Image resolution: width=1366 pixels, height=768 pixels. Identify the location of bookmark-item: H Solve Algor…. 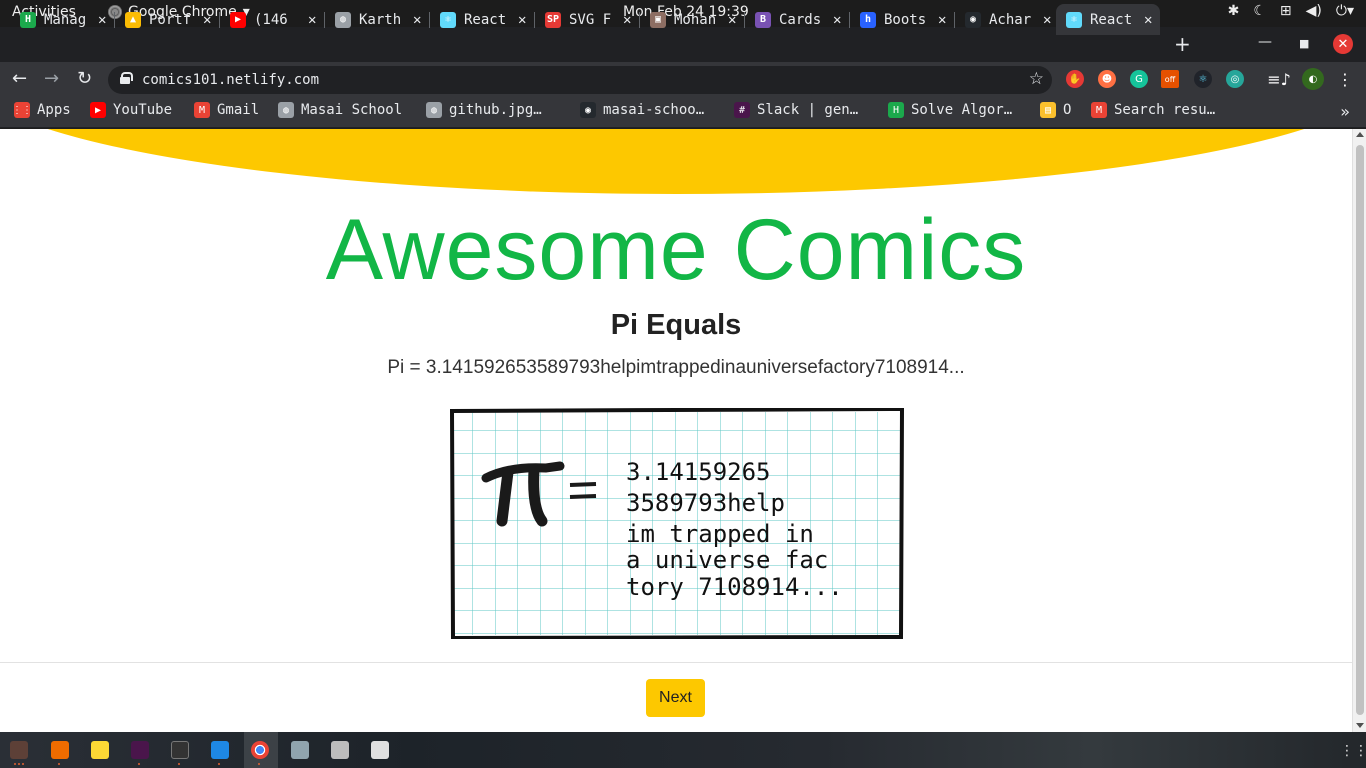
(950, 110).